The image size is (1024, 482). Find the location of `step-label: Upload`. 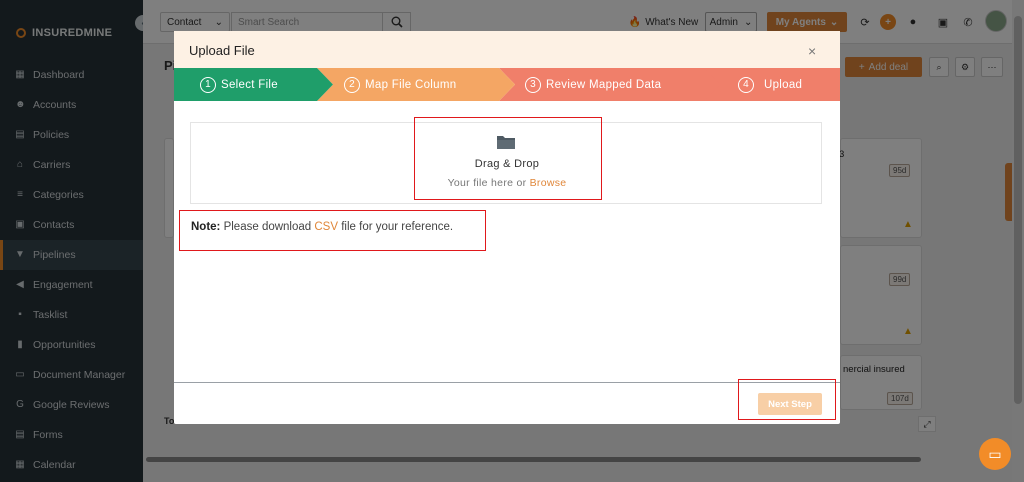

step-label: Upload is located at coordinates (783, 84).